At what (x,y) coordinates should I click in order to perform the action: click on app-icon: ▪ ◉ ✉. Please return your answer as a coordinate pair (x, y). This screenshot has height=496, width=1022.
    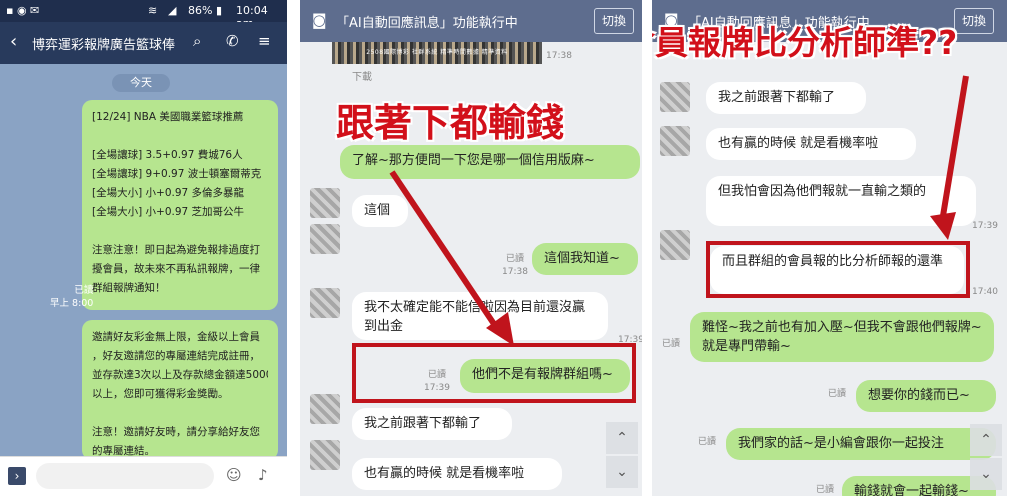
    Looking at the image, I should click on (23, 10).